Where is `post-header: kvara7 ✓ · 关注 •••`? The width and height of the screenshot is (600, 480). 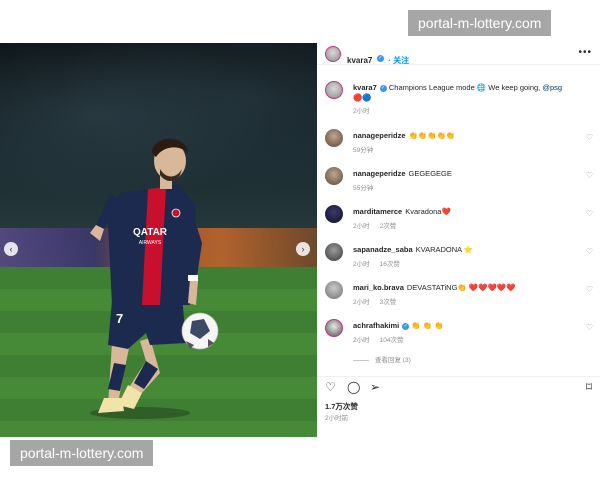
post-header: kvara7 ✓ · 关注 ••• is located at coordinates (458, 54).